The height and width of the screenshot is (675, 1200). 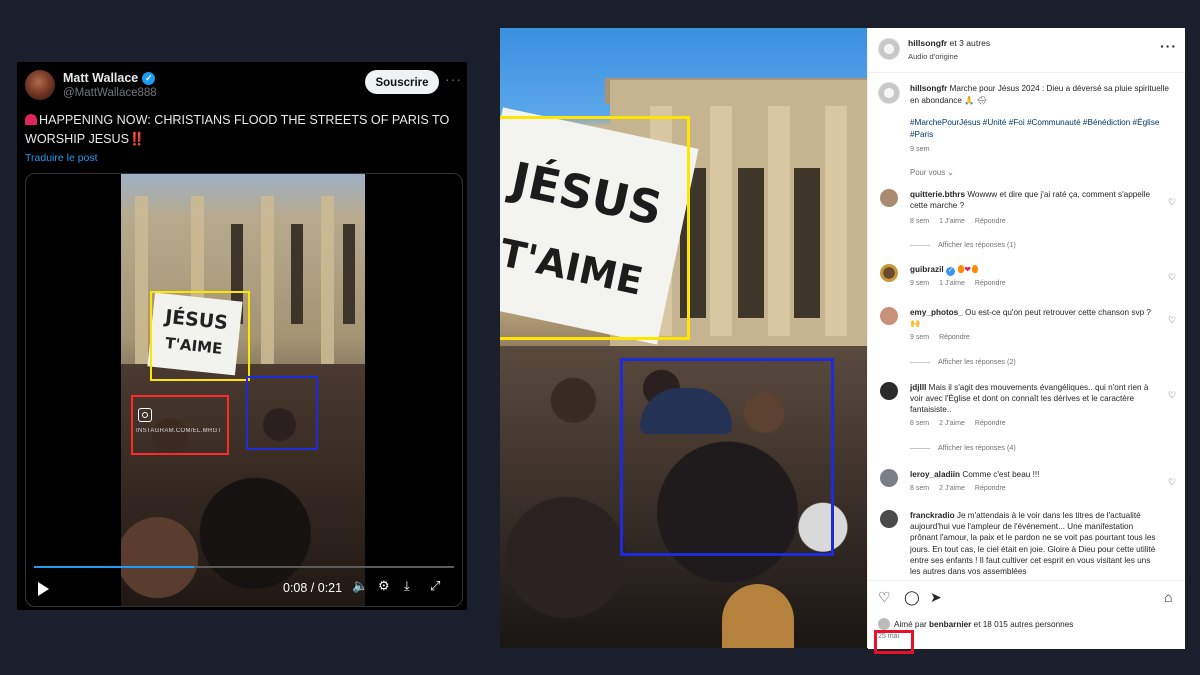 What do you see at coordinates (963, 361) in the screenshot?
I see `show-replies: Afficher les réponses (2)` at bounding box center [963, 361].